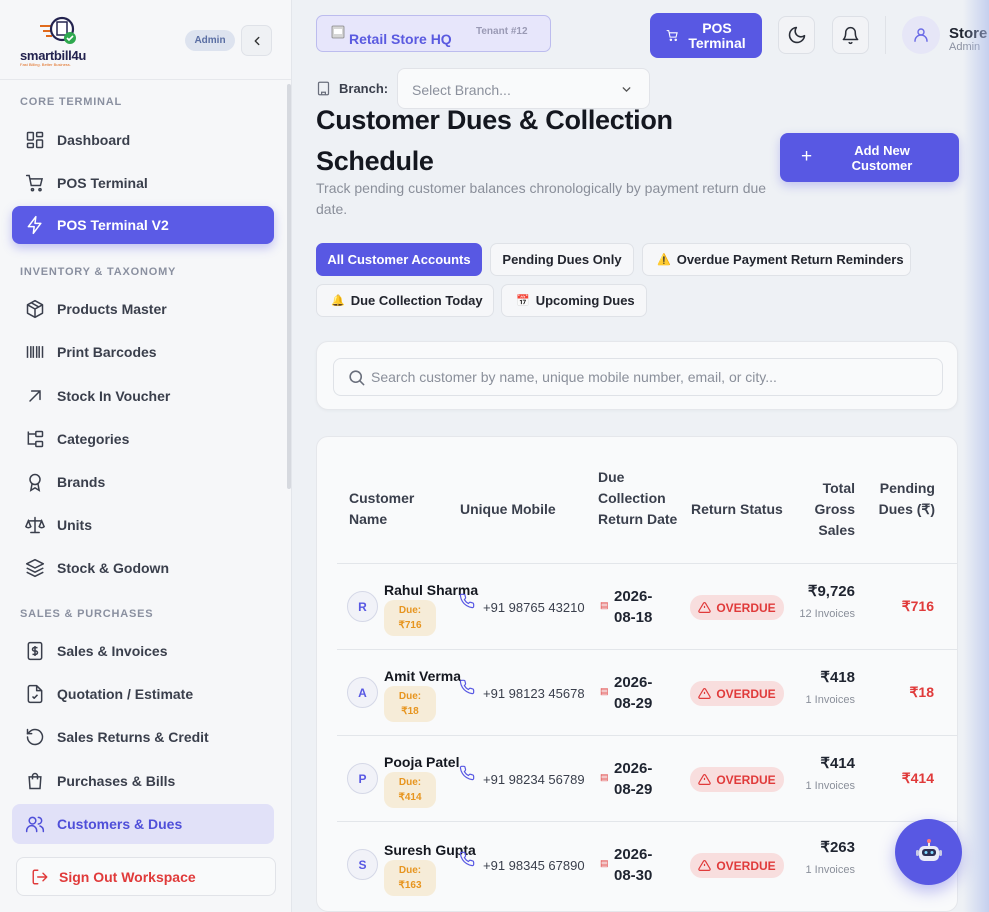 This screenshot has width=989, height=912. I want to click on sidebar-item-quotation: Quotation / Estimate, so click(143, 694).